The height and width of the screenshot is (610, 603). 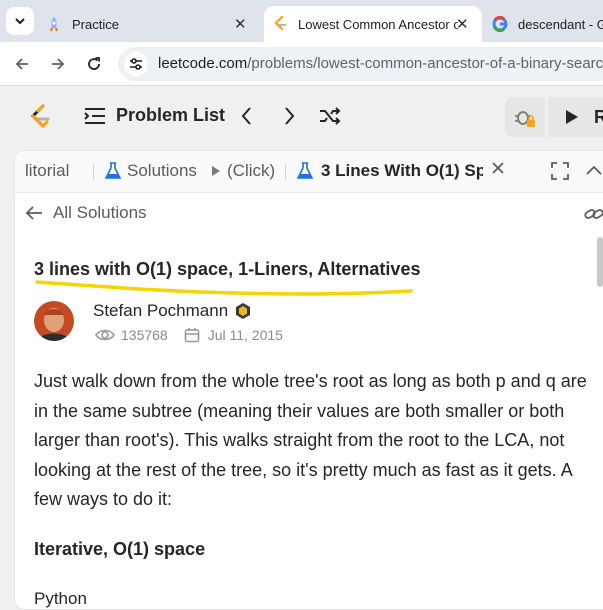 What do you see at coordinates (105, 335) in the screenshot?
I see `eye-icon` at bounding box center [105, 335].